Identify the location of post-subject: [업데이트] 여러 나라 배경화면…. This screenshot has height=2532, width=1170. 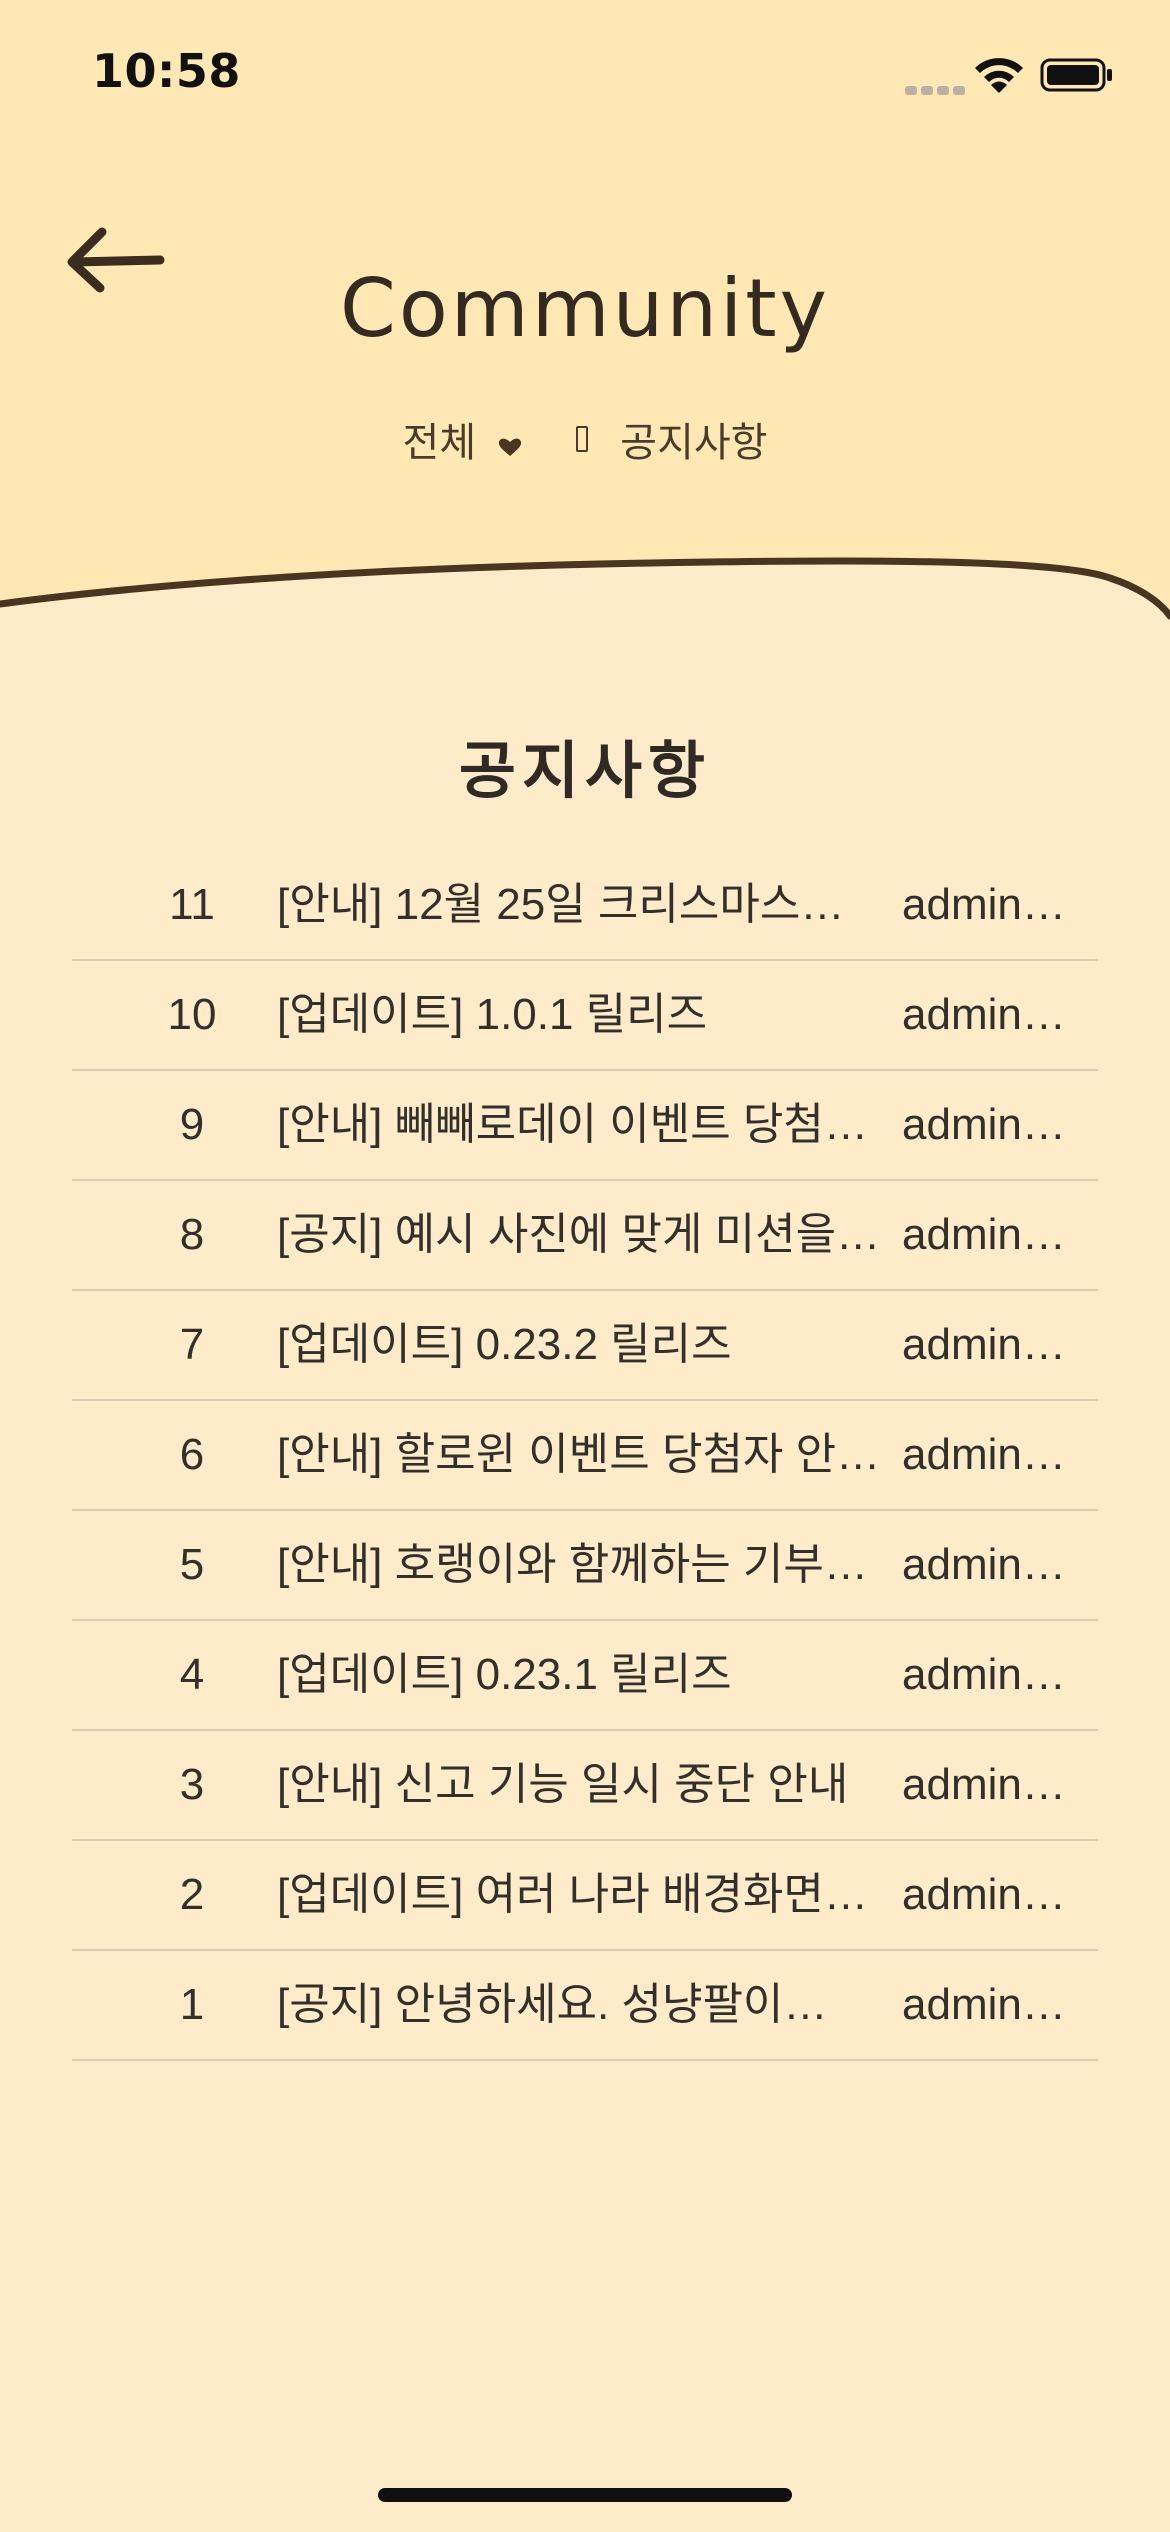
(572, 1894).